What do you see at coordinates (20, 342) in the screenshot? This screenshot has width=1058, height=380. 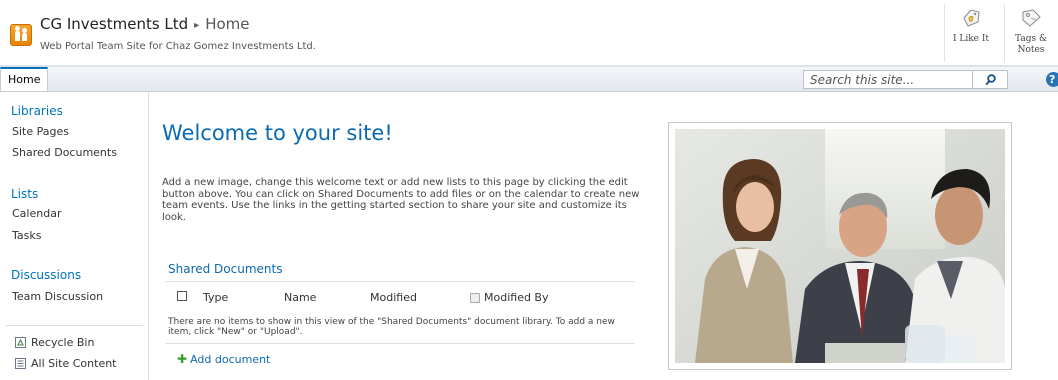 I see `recycle-bin-icon` at bounding box center [20, 342].